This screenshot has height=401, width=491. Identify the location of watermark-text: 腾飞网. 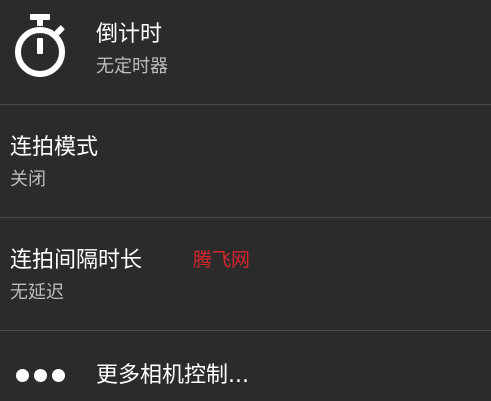
(222, 260).